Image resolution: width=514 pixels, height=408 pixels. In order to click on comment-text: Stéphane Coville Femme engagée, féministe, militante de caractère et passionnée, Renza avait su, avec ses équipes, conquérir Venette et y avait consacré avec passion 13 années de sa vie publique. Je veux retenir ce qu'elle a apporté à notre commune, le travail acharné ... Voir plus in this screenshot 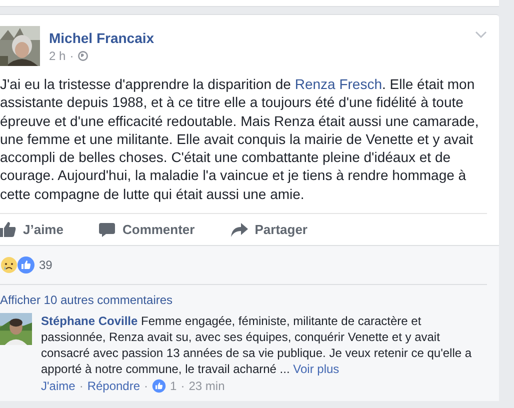, I will do `click(257, 345)`.